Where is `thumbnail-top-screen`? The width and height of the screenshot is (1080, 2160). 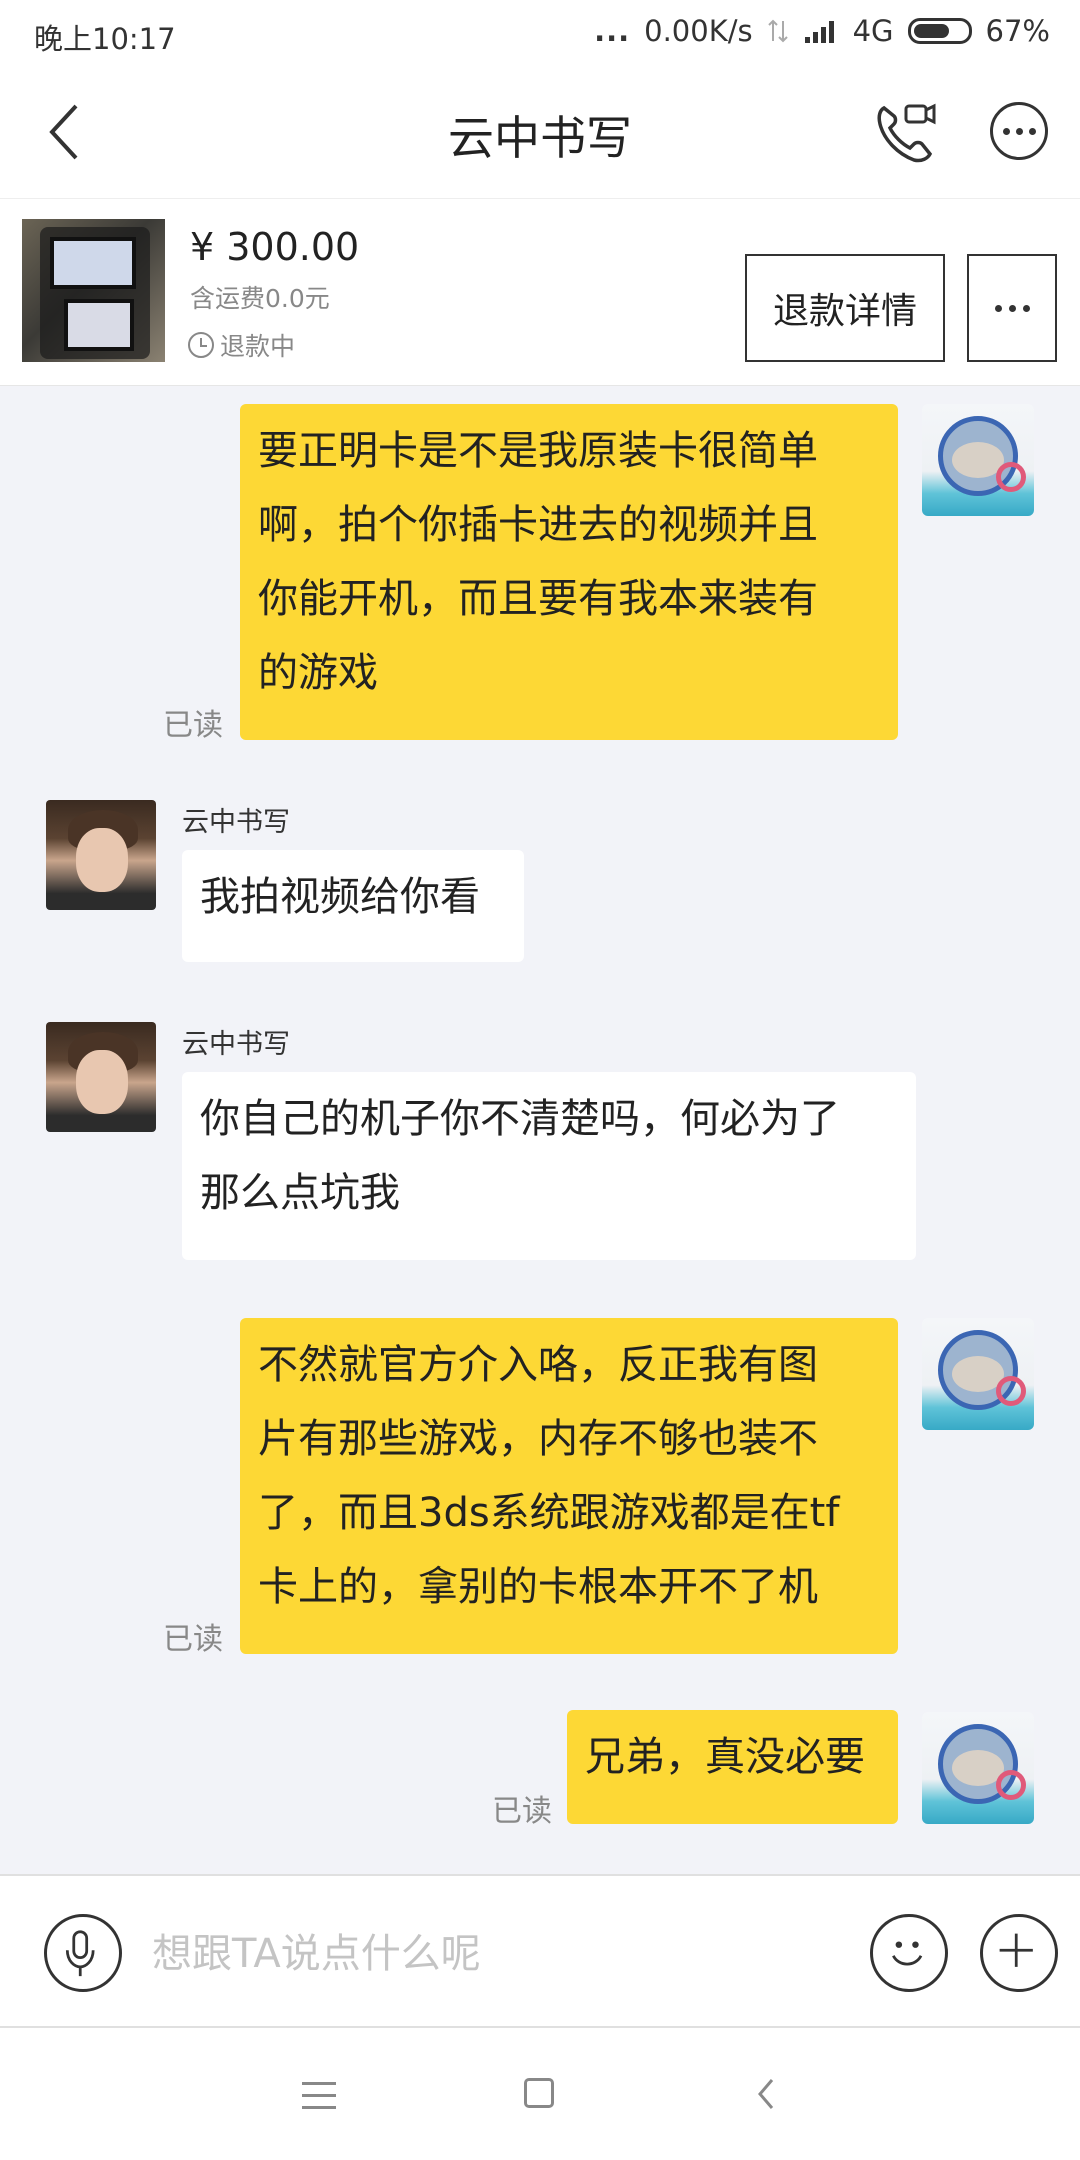 thumbnail-top-screen is located at coordinates (93, 263).